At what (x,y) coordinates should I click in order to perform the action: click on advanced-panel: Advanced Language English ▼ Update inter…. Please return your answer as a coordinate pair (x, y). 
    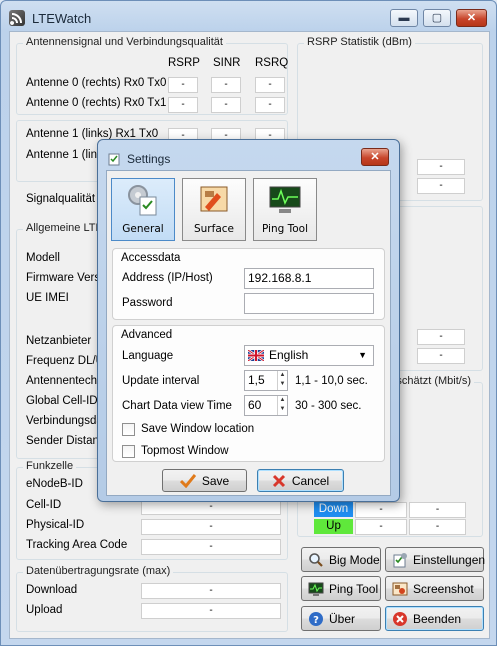
    Looking at the image, I should click on (248, 393).